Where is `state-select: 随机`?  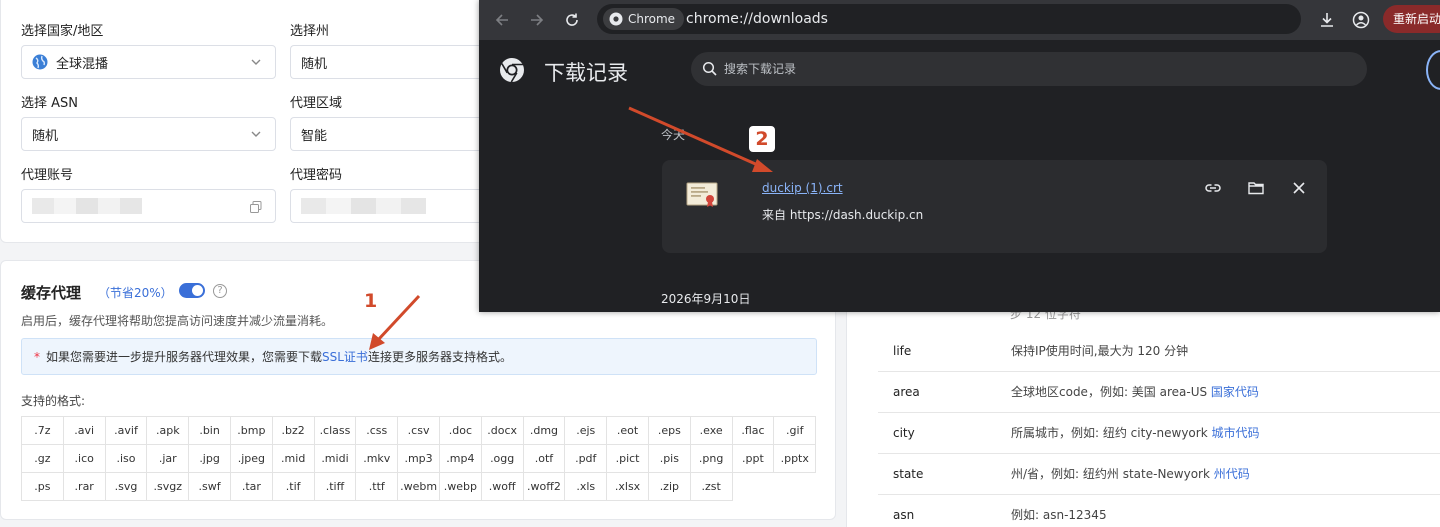 state-select: 随机 is located at coordinates (390, 62).